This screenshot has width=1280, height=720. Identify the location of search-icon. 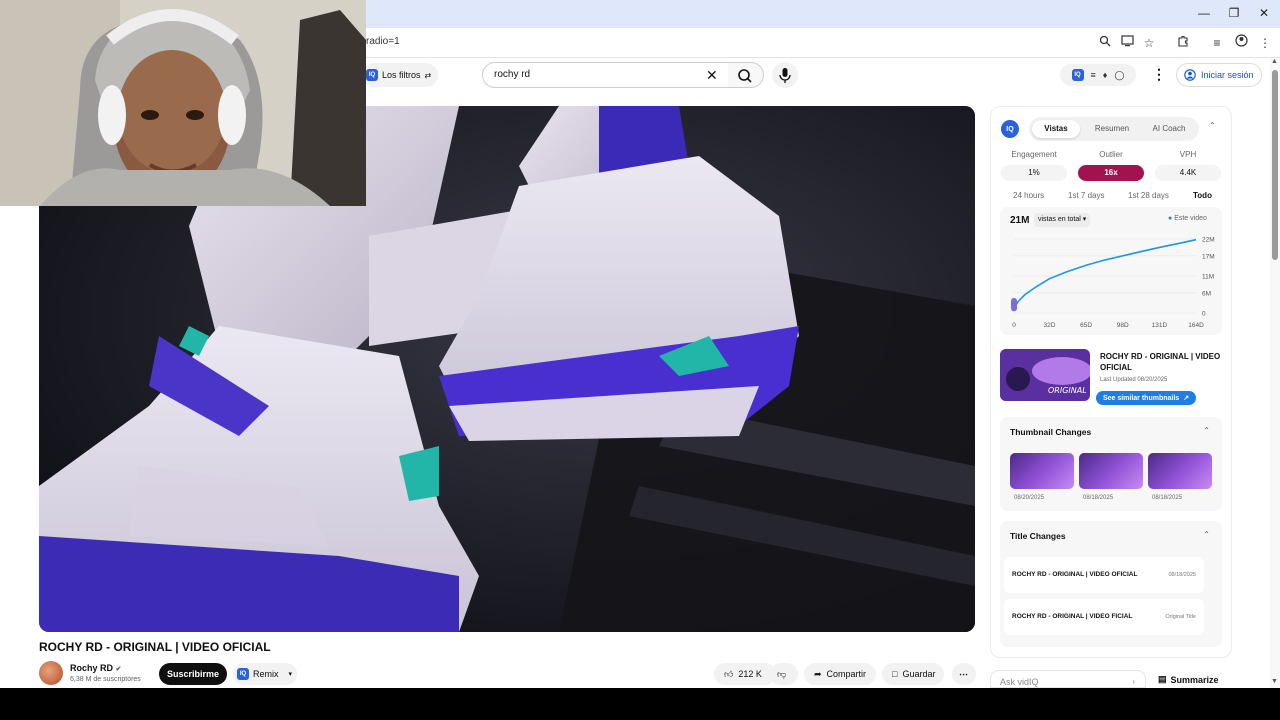
(745, 76).